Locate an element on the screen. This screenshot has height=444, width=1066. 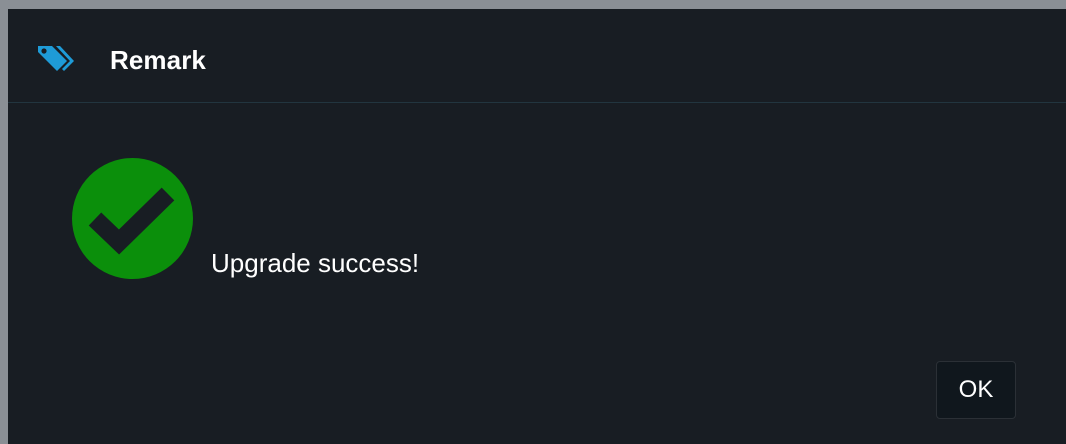
ok-button: OK is located at coordinates (976, 390).